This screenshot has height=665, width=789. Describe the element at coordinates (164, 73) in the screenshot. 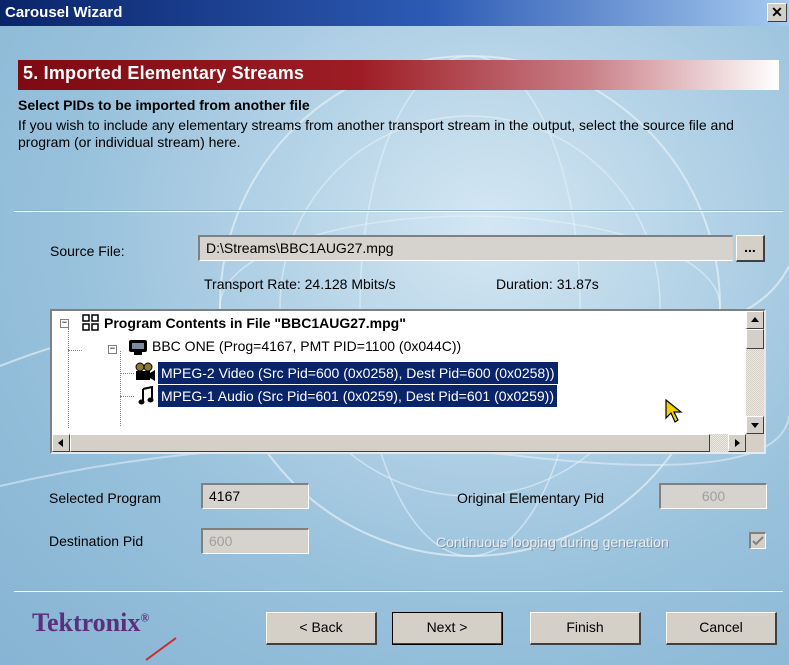

I see `step-title: 5. Imported Elementary Streams` at that location.